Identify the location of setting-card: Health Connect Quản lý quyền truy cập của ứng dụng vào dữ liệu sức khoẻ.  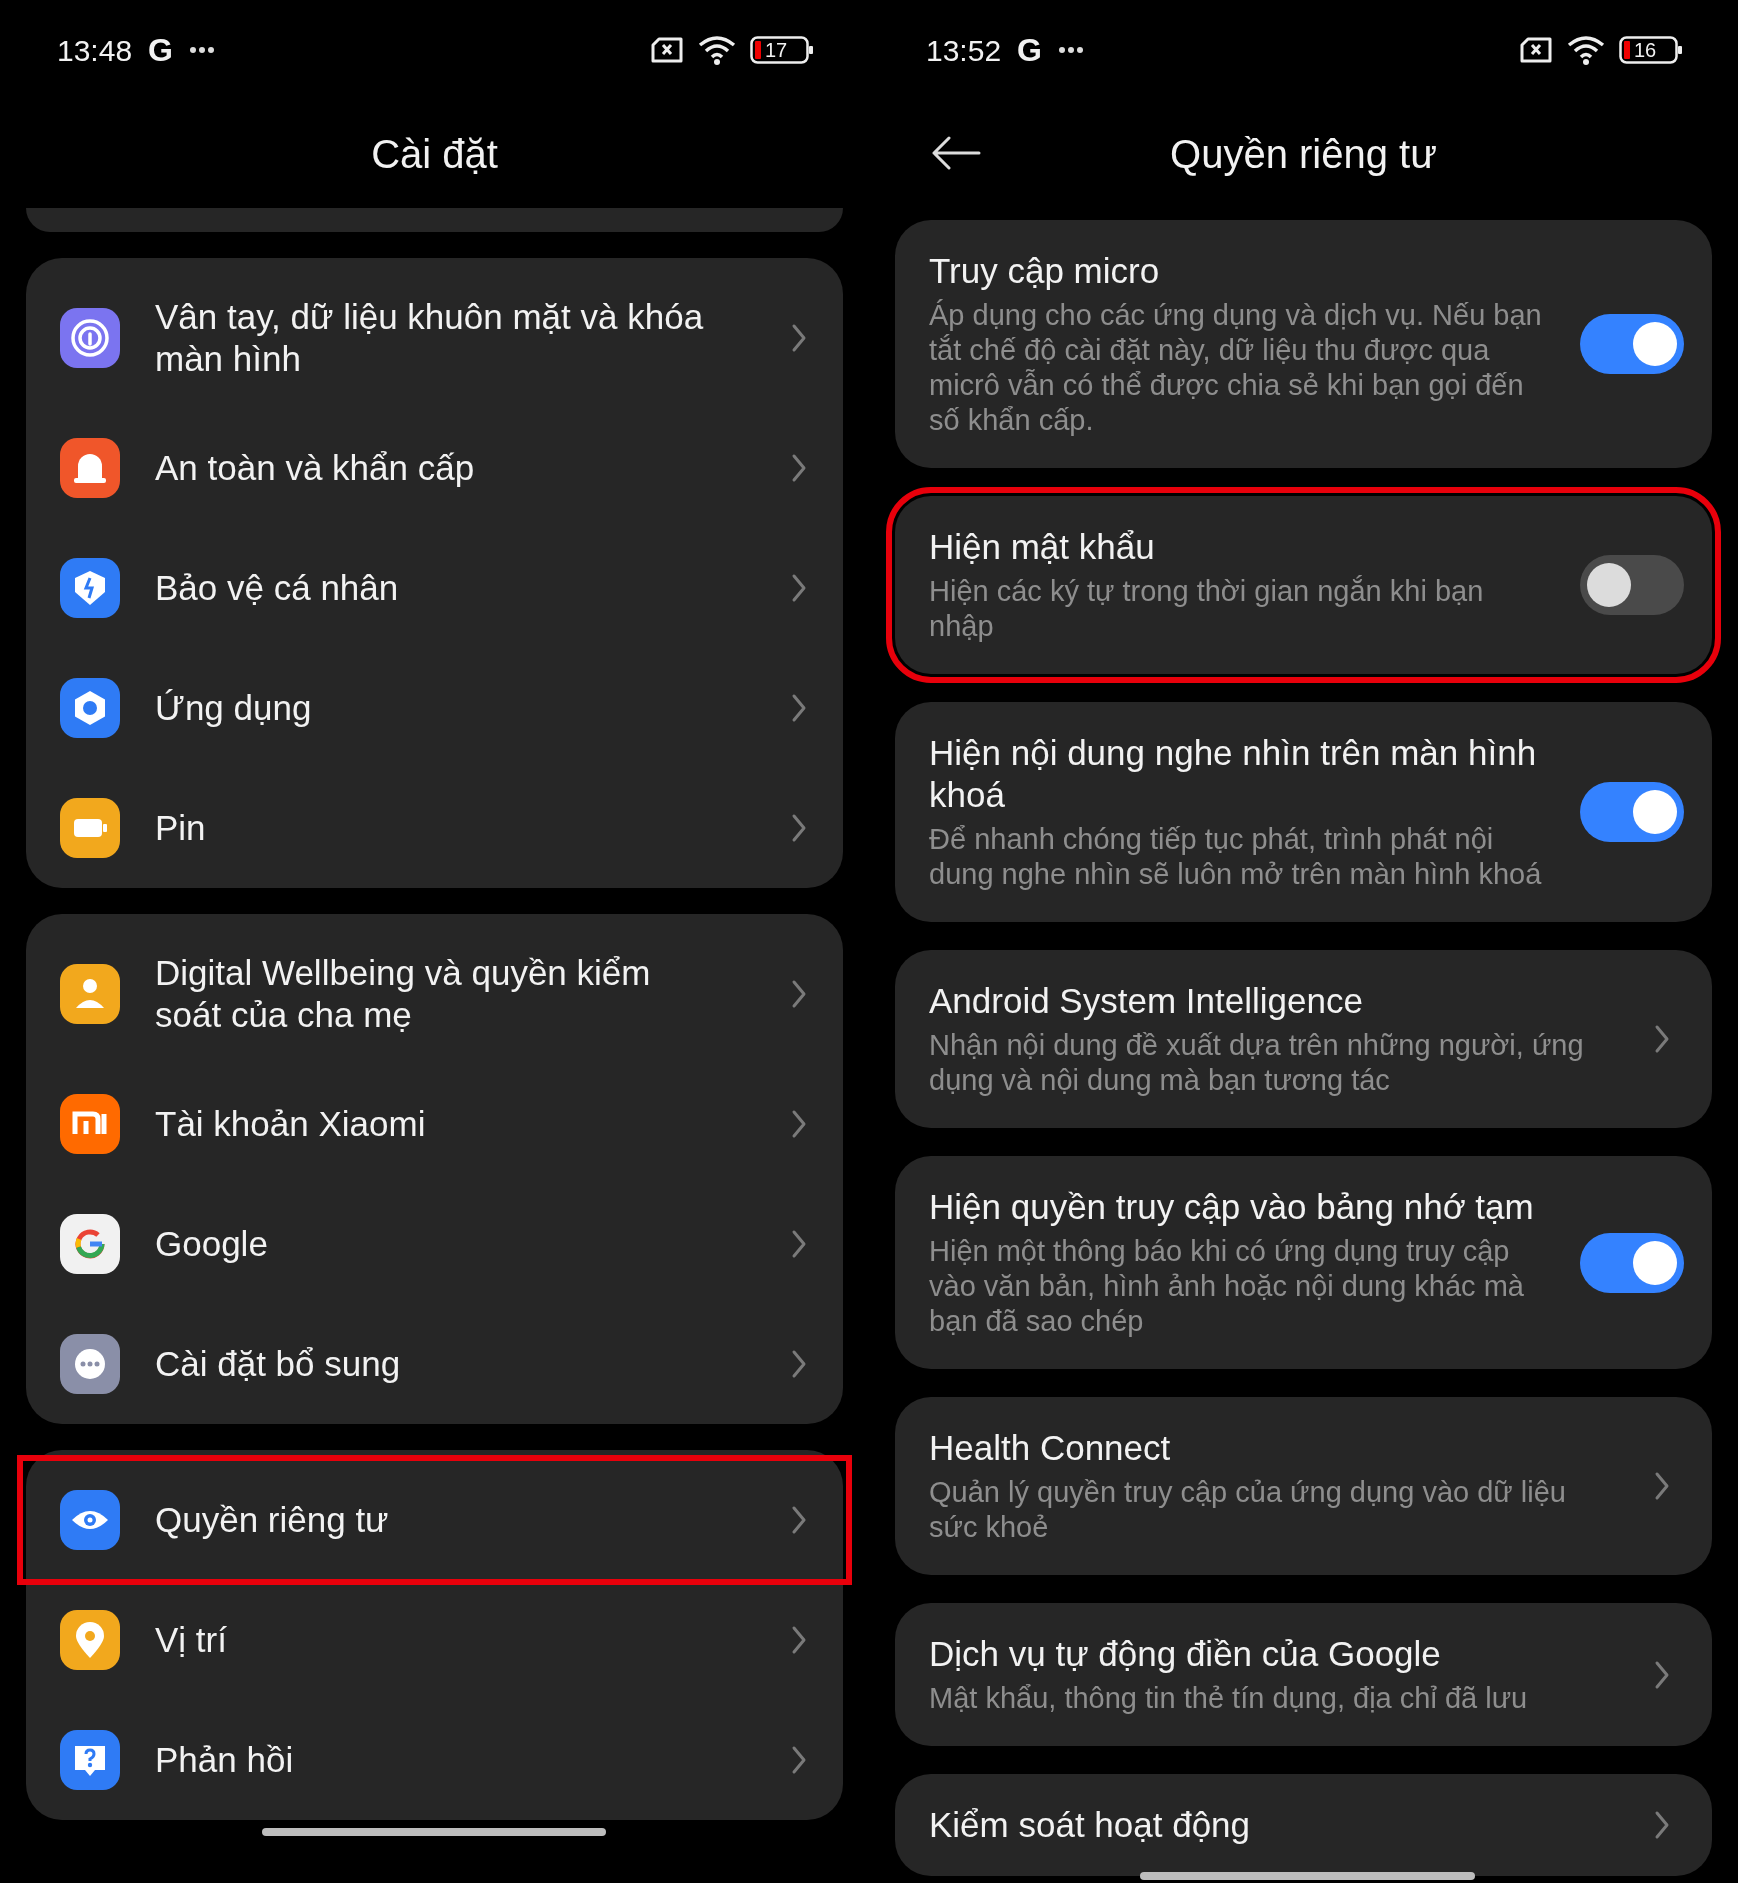
(1303, 1486).